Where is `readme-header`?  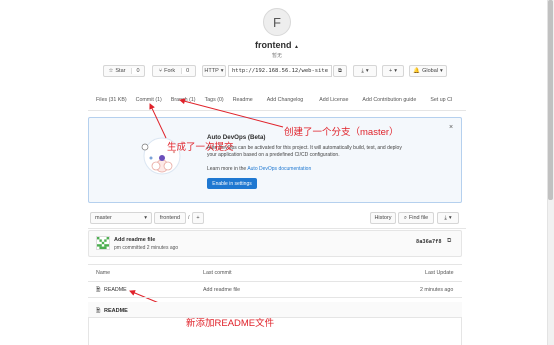 readme-header is located at coordinates (275, 310).